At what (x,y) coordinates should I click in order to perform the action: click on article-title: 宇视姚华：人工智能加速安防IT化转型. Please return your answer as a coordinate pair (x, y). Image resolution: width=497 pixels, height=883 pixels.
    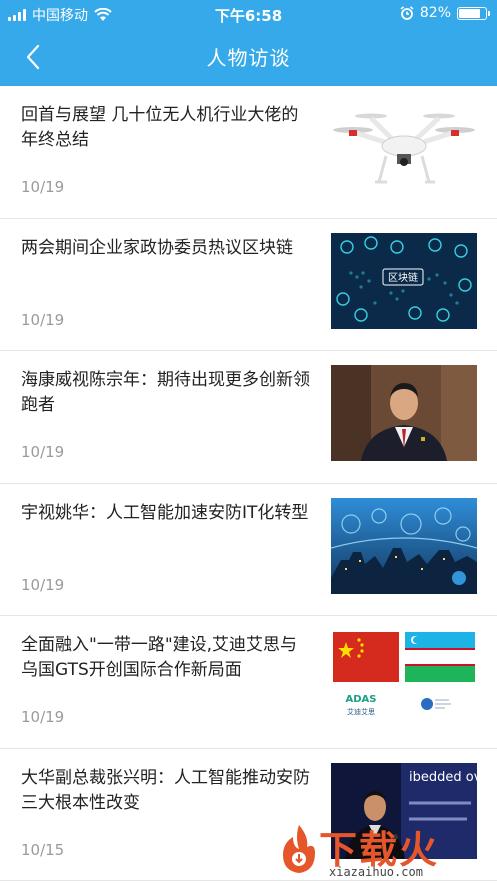
    Looking at the image, I should click on (165, 512).